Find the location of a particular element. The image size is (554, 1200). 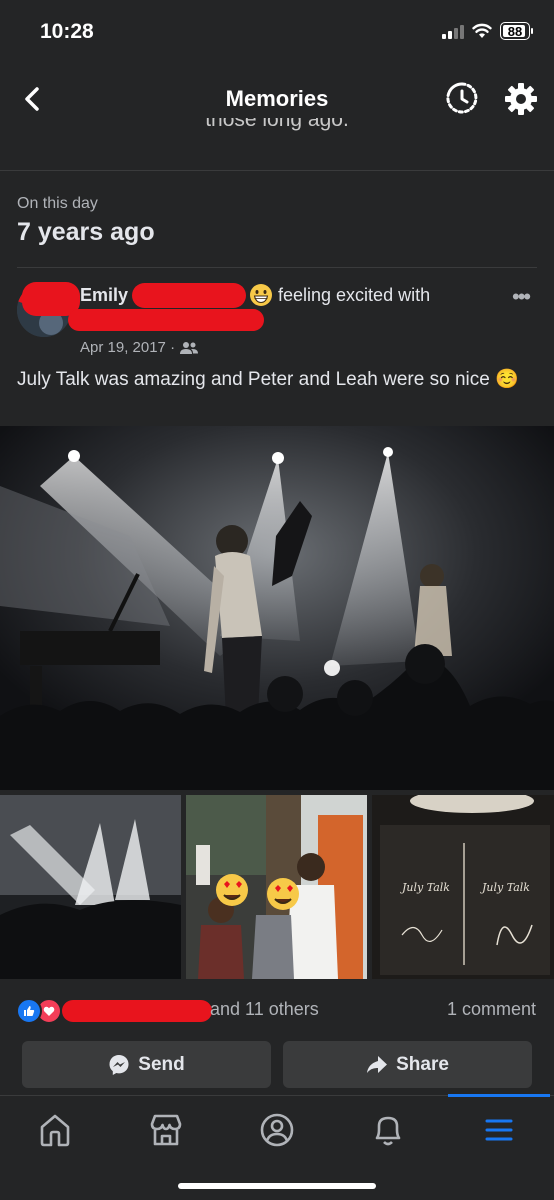

memory-label: On this day is located at coordinates (57, 203).